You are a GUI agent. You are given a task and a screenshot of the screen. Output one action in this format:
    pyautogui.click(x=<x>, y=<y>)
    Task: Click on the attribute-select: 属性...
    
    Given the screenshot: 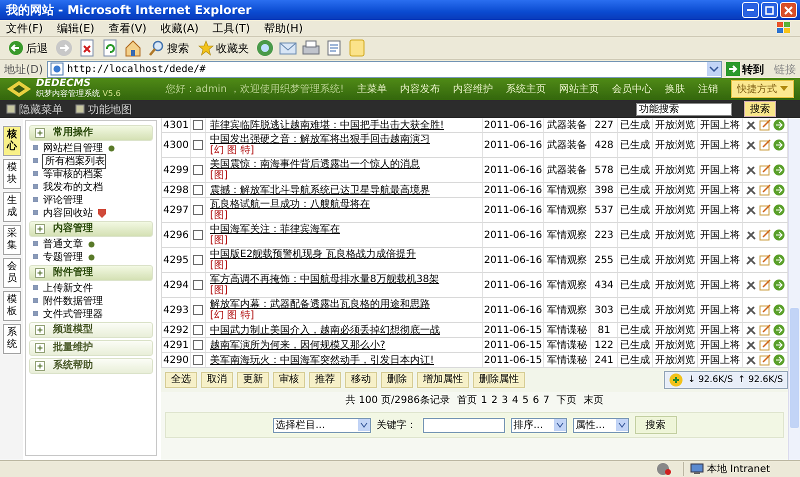 What is the action you would take?
    pyautogui.click(x=600, y=425)
    